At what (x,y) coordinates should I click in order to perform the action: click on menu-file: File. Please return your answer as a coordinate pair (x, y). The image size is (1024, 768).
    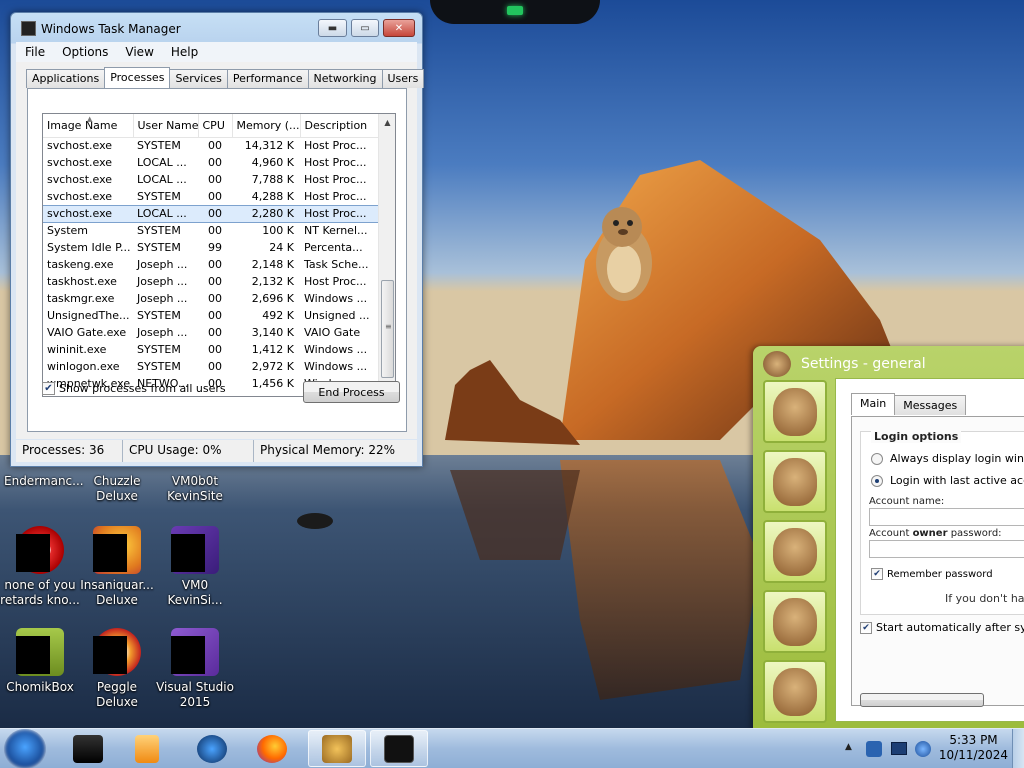
    Looking at the image, I should click on (34, 52).